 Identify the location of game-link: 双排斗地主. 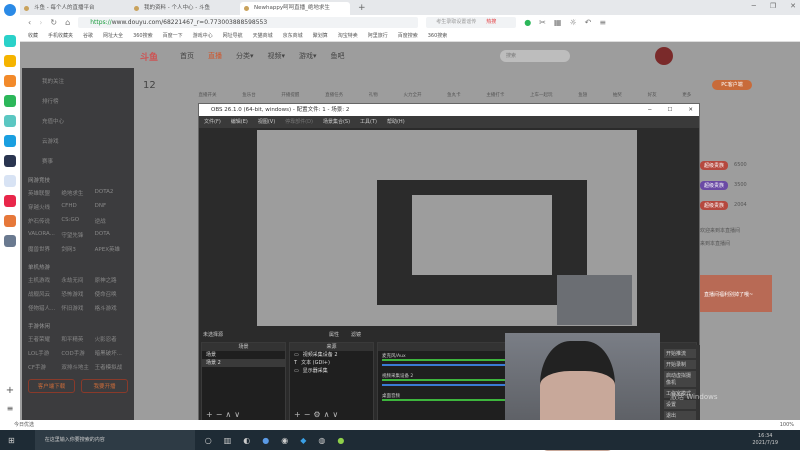
(77, 367).